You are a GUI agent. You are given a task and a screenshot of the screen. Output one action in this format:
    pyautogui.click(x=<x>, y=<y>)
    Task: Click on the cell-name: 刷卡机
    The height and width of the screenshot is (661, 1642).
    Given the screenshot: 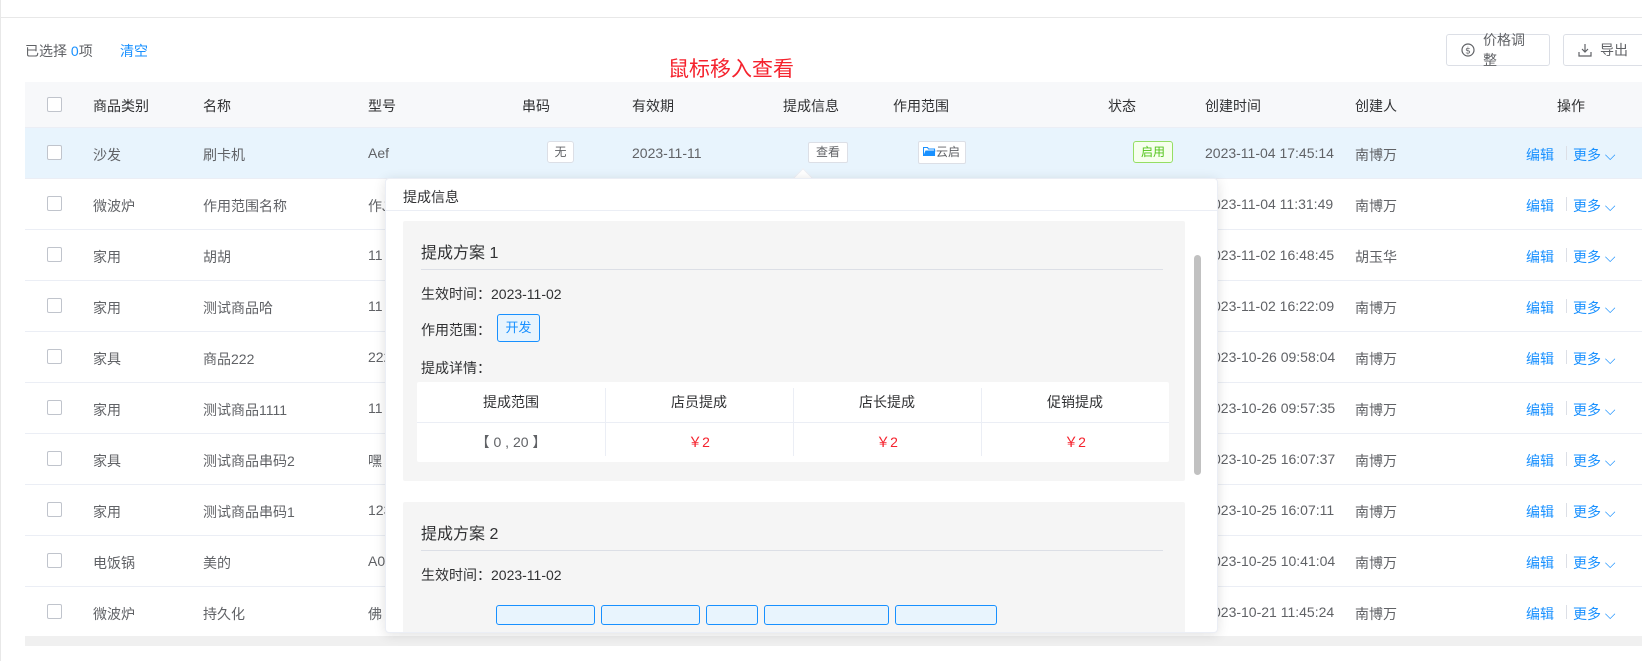 What is the action you would take?
    pyautogui.click(x=224, y=155)
    